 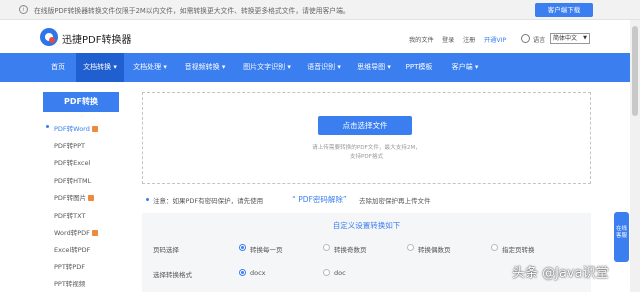 I want to click on radio-every-page, so click(x=242, y=247).